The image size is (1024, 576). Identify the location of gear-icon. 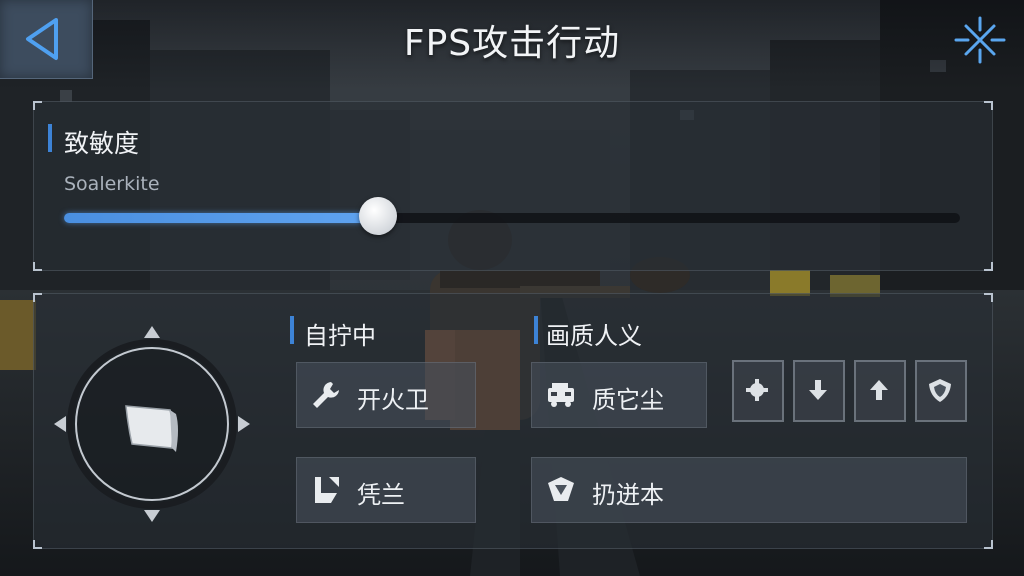
(757, 390).